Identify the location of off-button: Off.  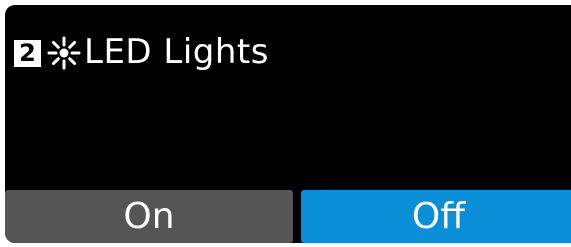
(436, 216).